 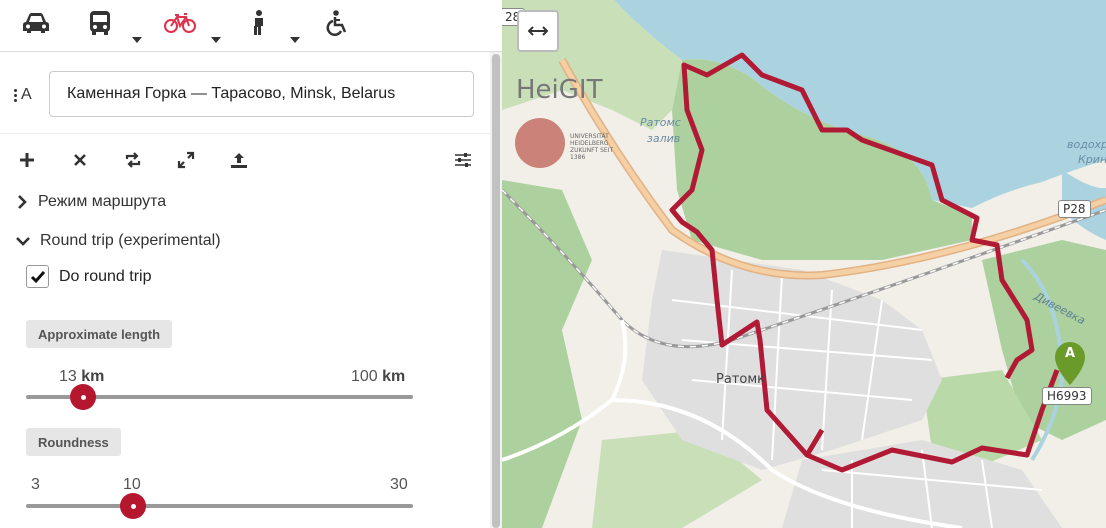 I want to click on clear-icon, so click(x=80, y=160).